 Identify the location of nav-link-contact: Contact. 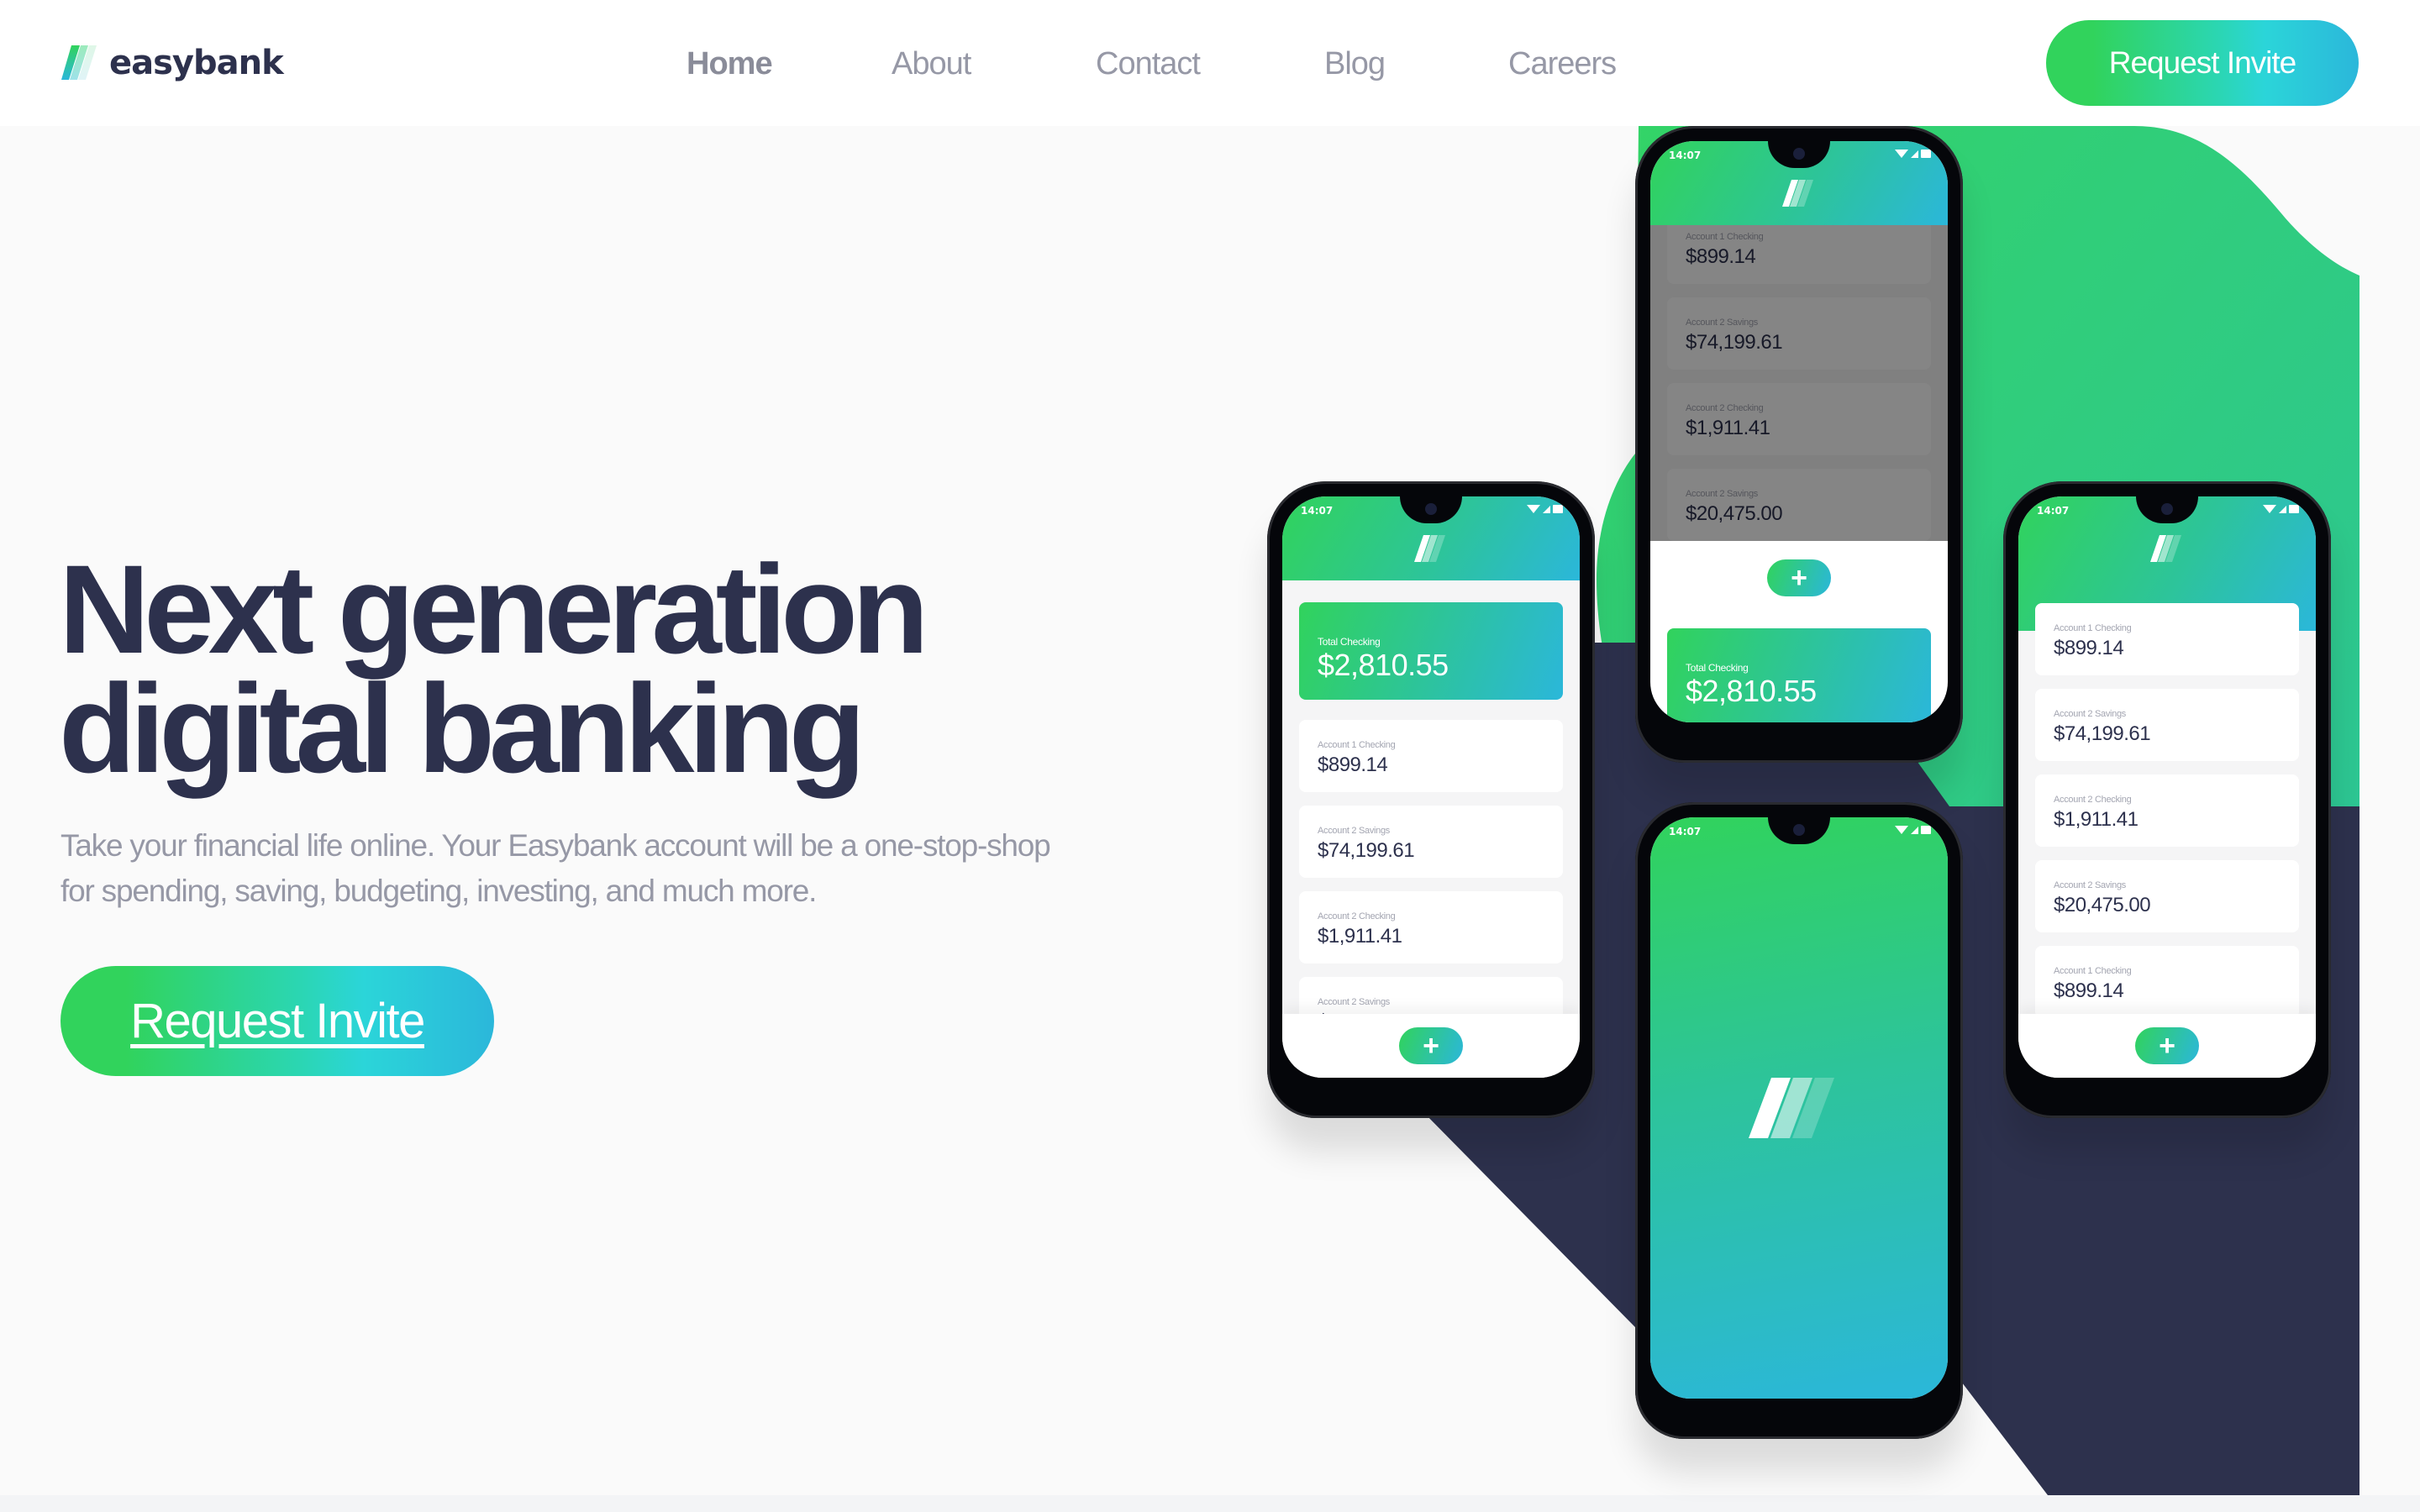
(1148, 64).